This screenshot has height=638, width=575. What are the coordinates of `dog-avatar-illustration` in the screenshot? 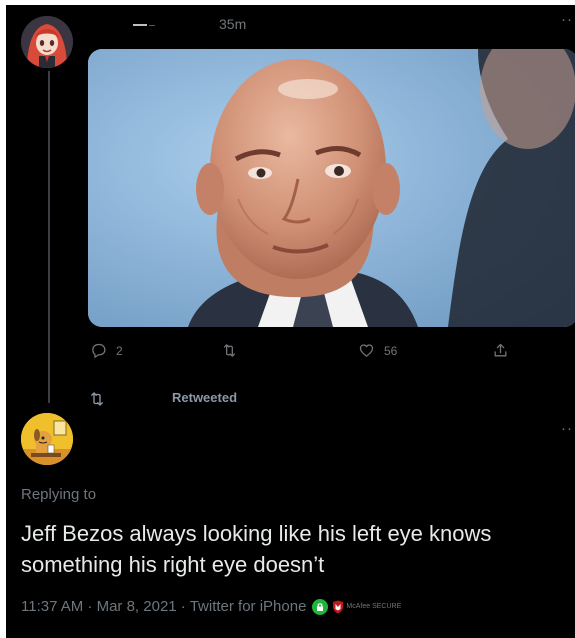 It's located at (47, 439).